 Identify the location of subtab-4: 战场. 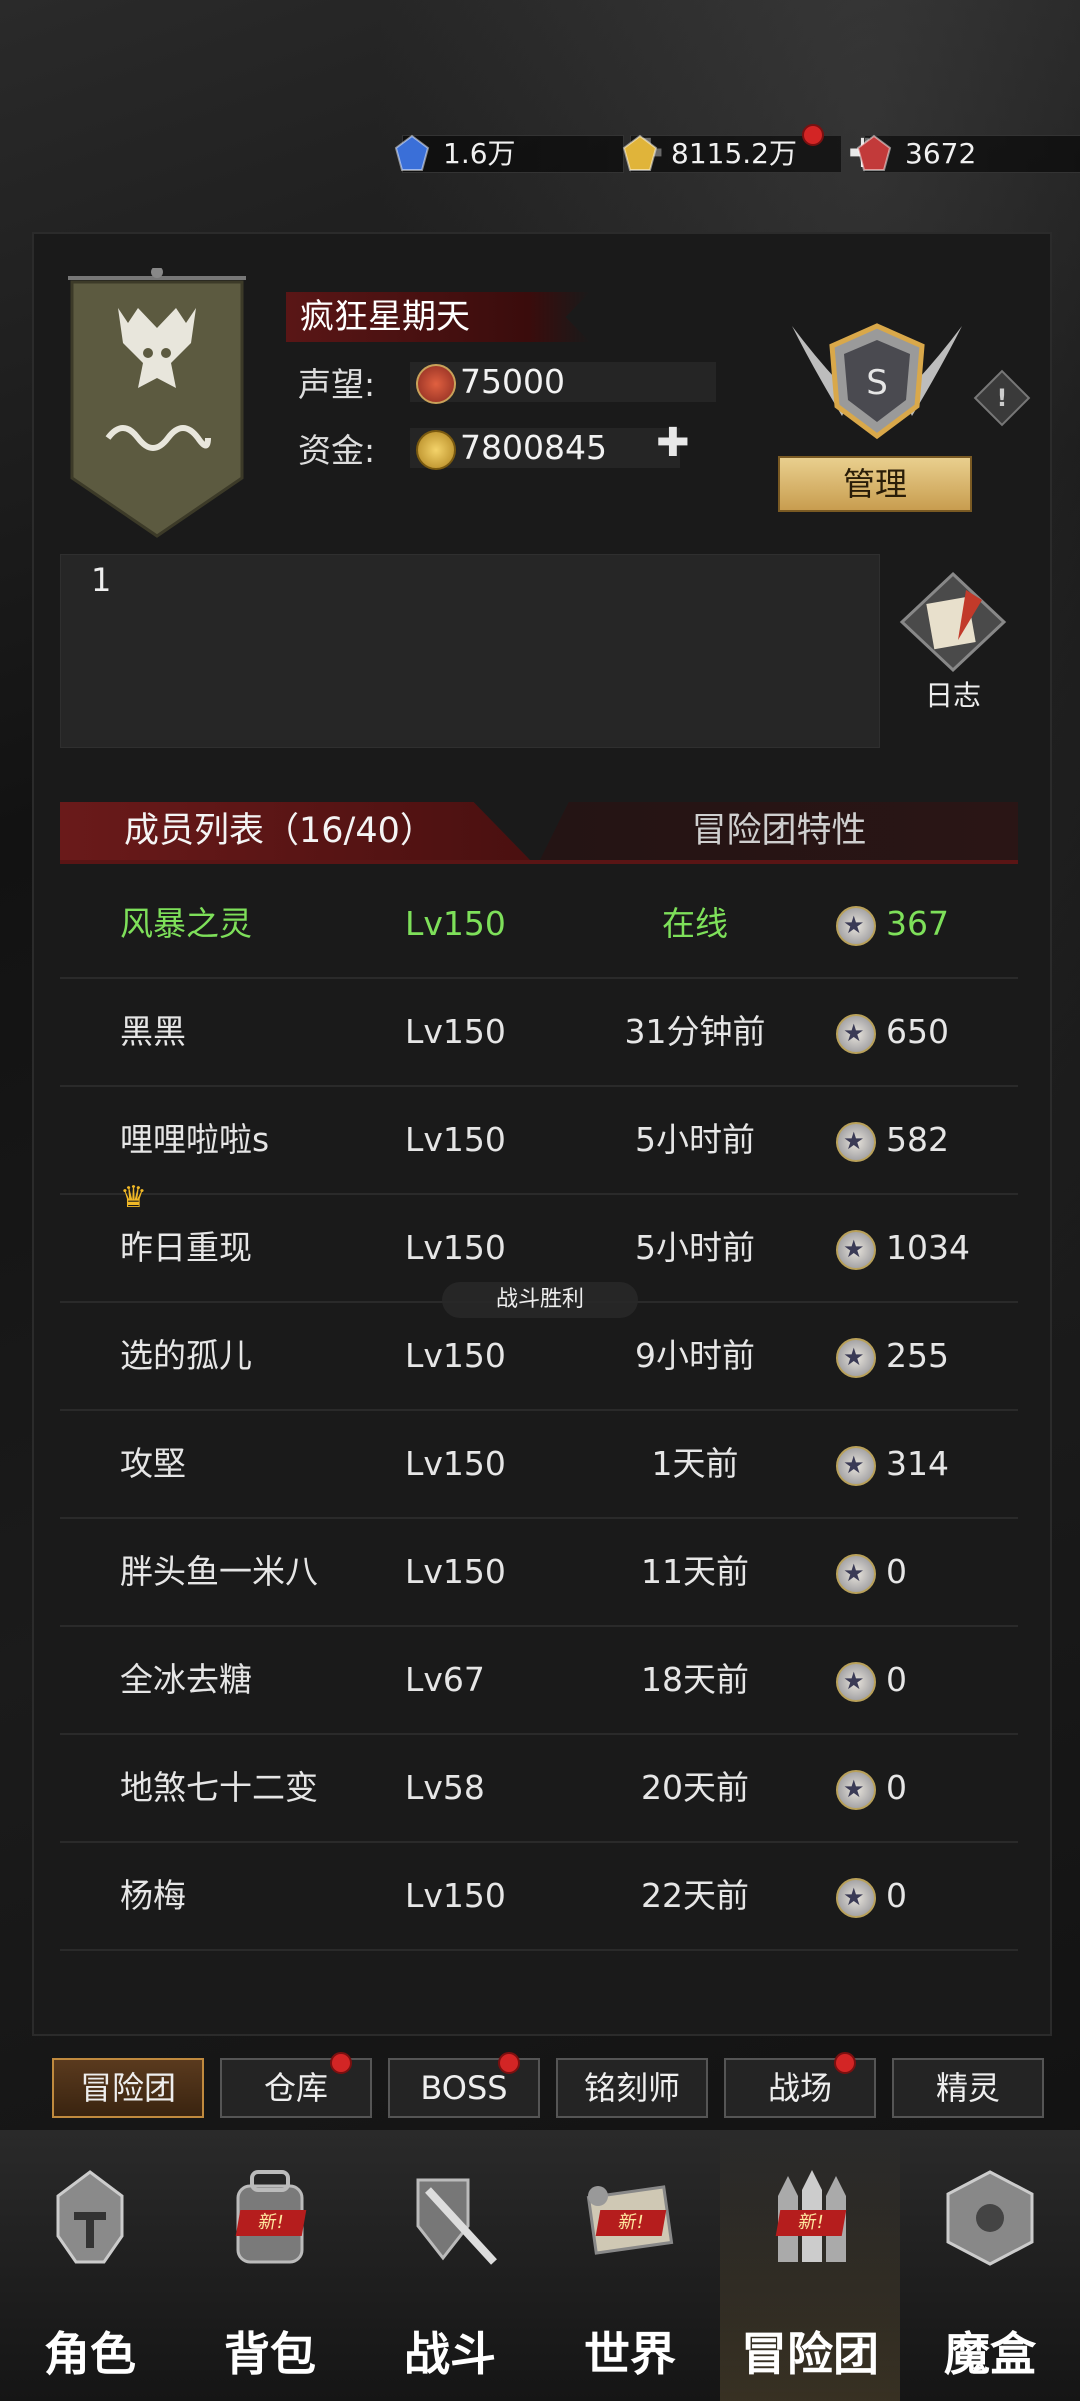
(800, 2085).